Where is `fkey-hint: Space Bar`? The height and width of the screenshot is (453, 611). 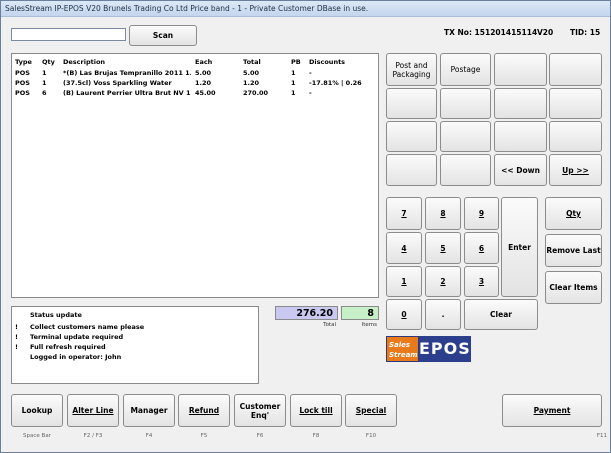
fkey-hint: Space Bar is located at coordinates (37, 436).